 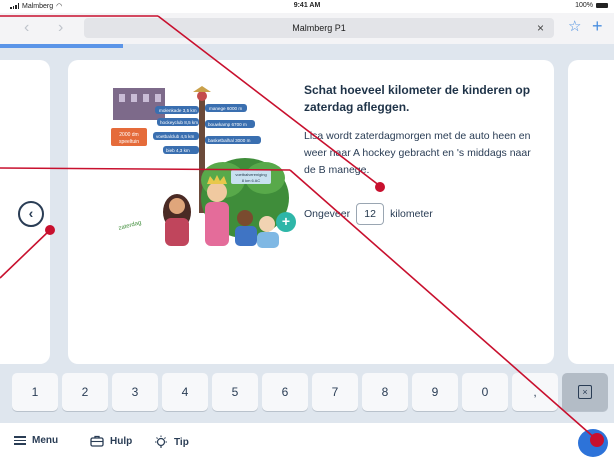 I want to click on battery-indicator: 100%, so click(x=591, y=5).